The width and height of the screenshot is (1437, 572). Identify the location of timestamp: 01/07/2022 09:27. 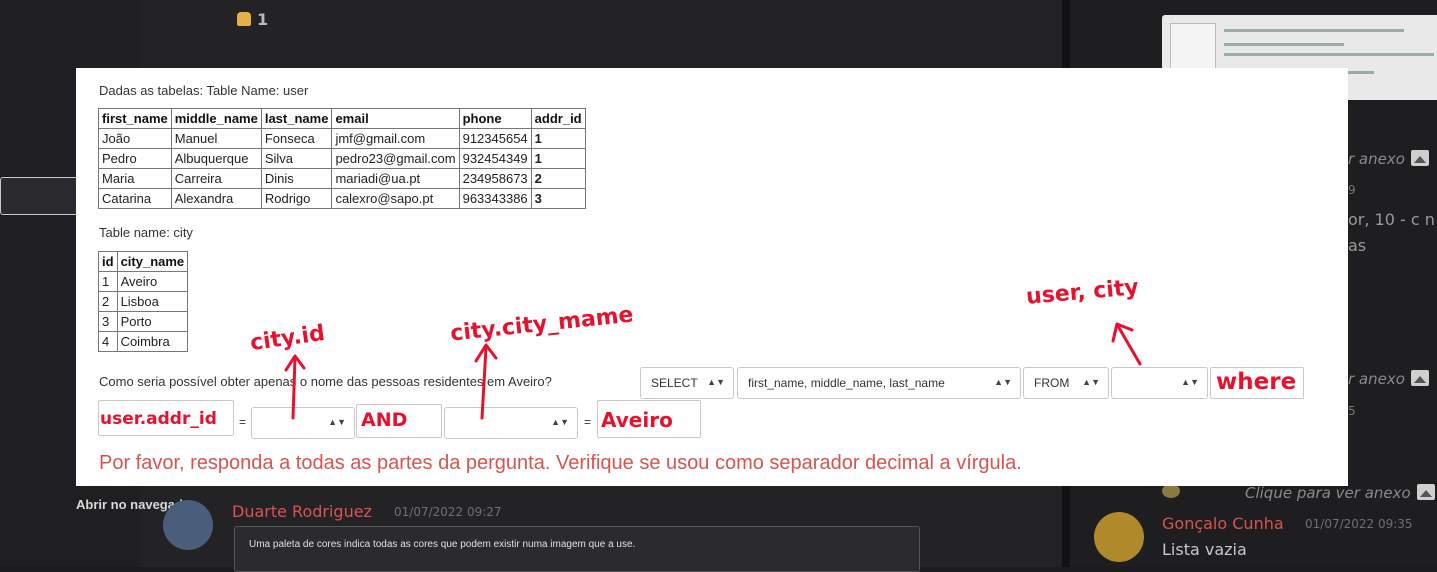
(448, 512).